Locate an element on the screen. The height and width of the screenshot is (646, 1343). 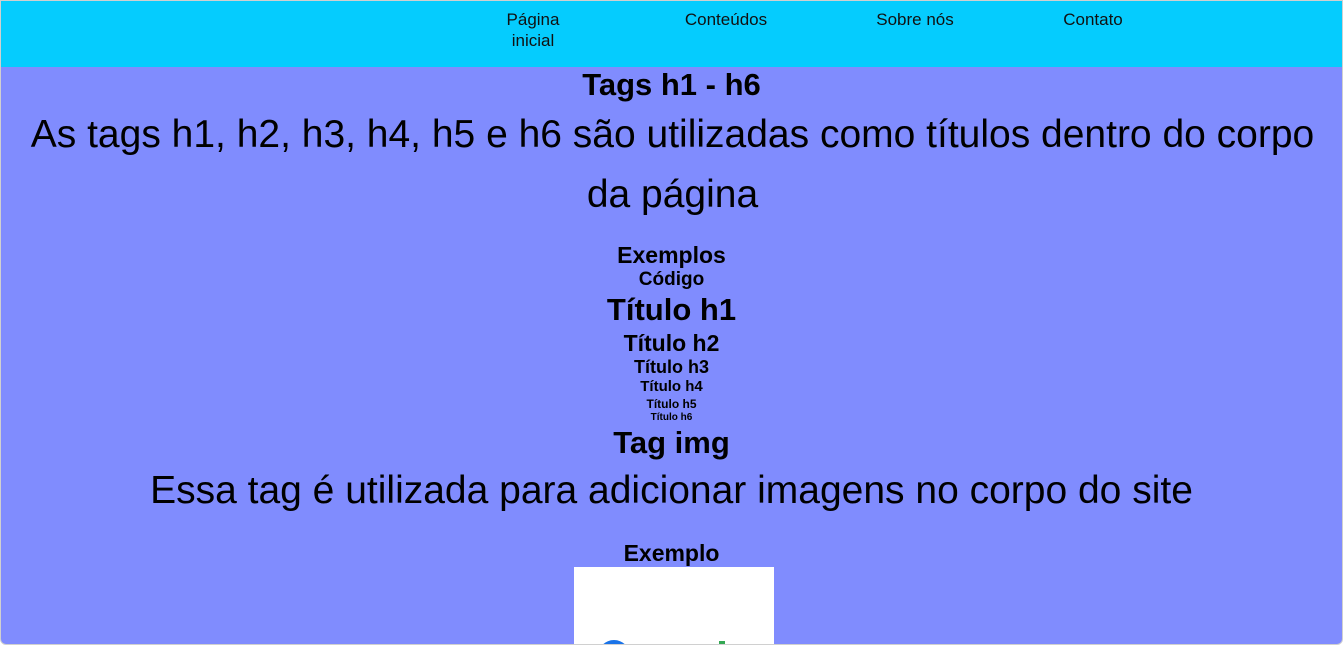
nav-link-contact: Contato is located at coordinates (1093, 19).